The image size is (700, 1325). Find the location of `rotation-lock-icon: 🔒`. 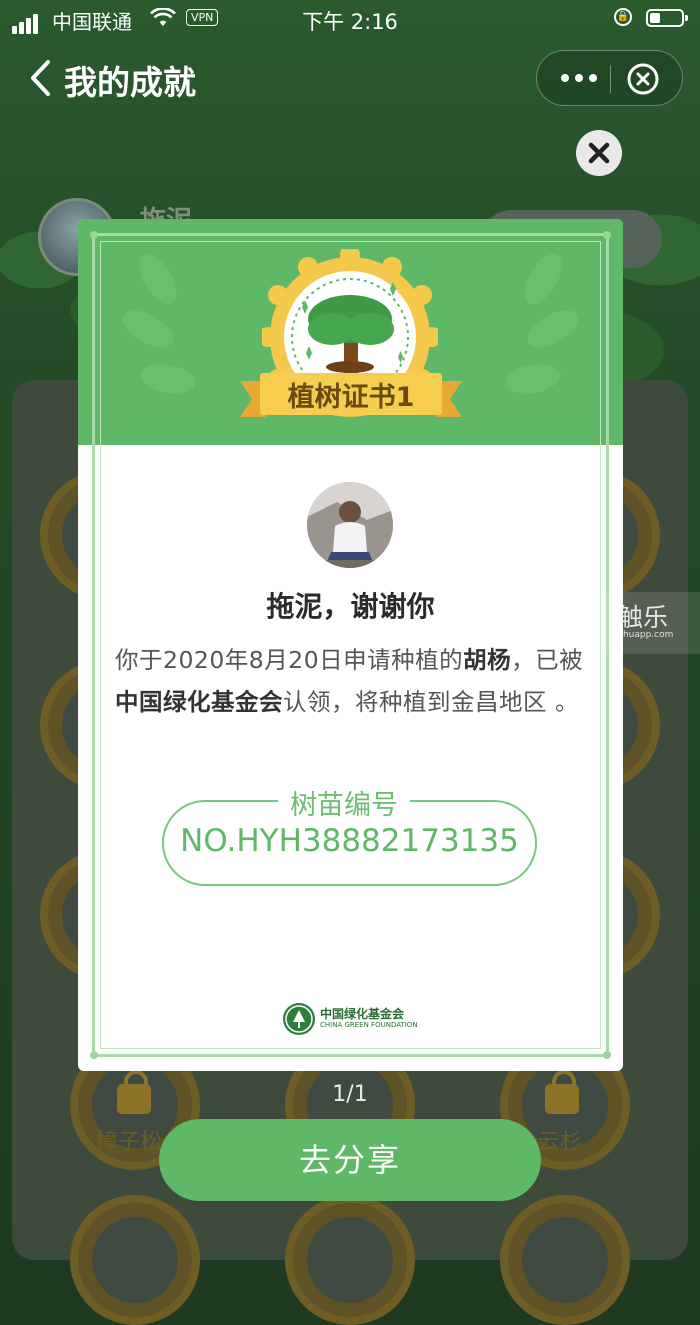

rotation-lock-icon: 🔒 is located at coordinates (623, 17).